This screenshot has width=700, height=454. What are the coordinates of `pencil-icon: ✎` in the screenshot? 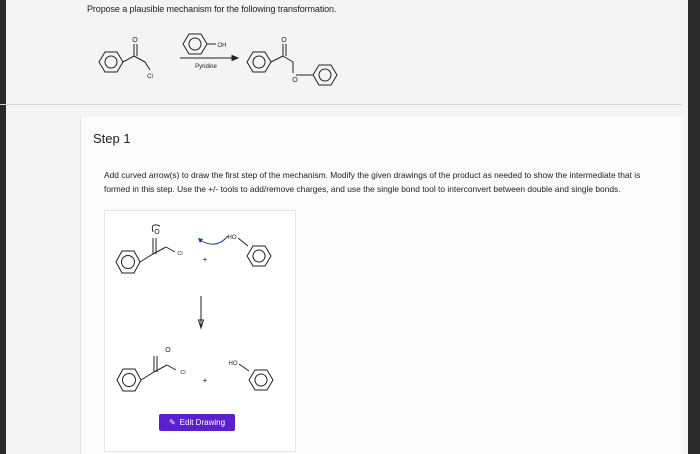 It's located at (172, 422).